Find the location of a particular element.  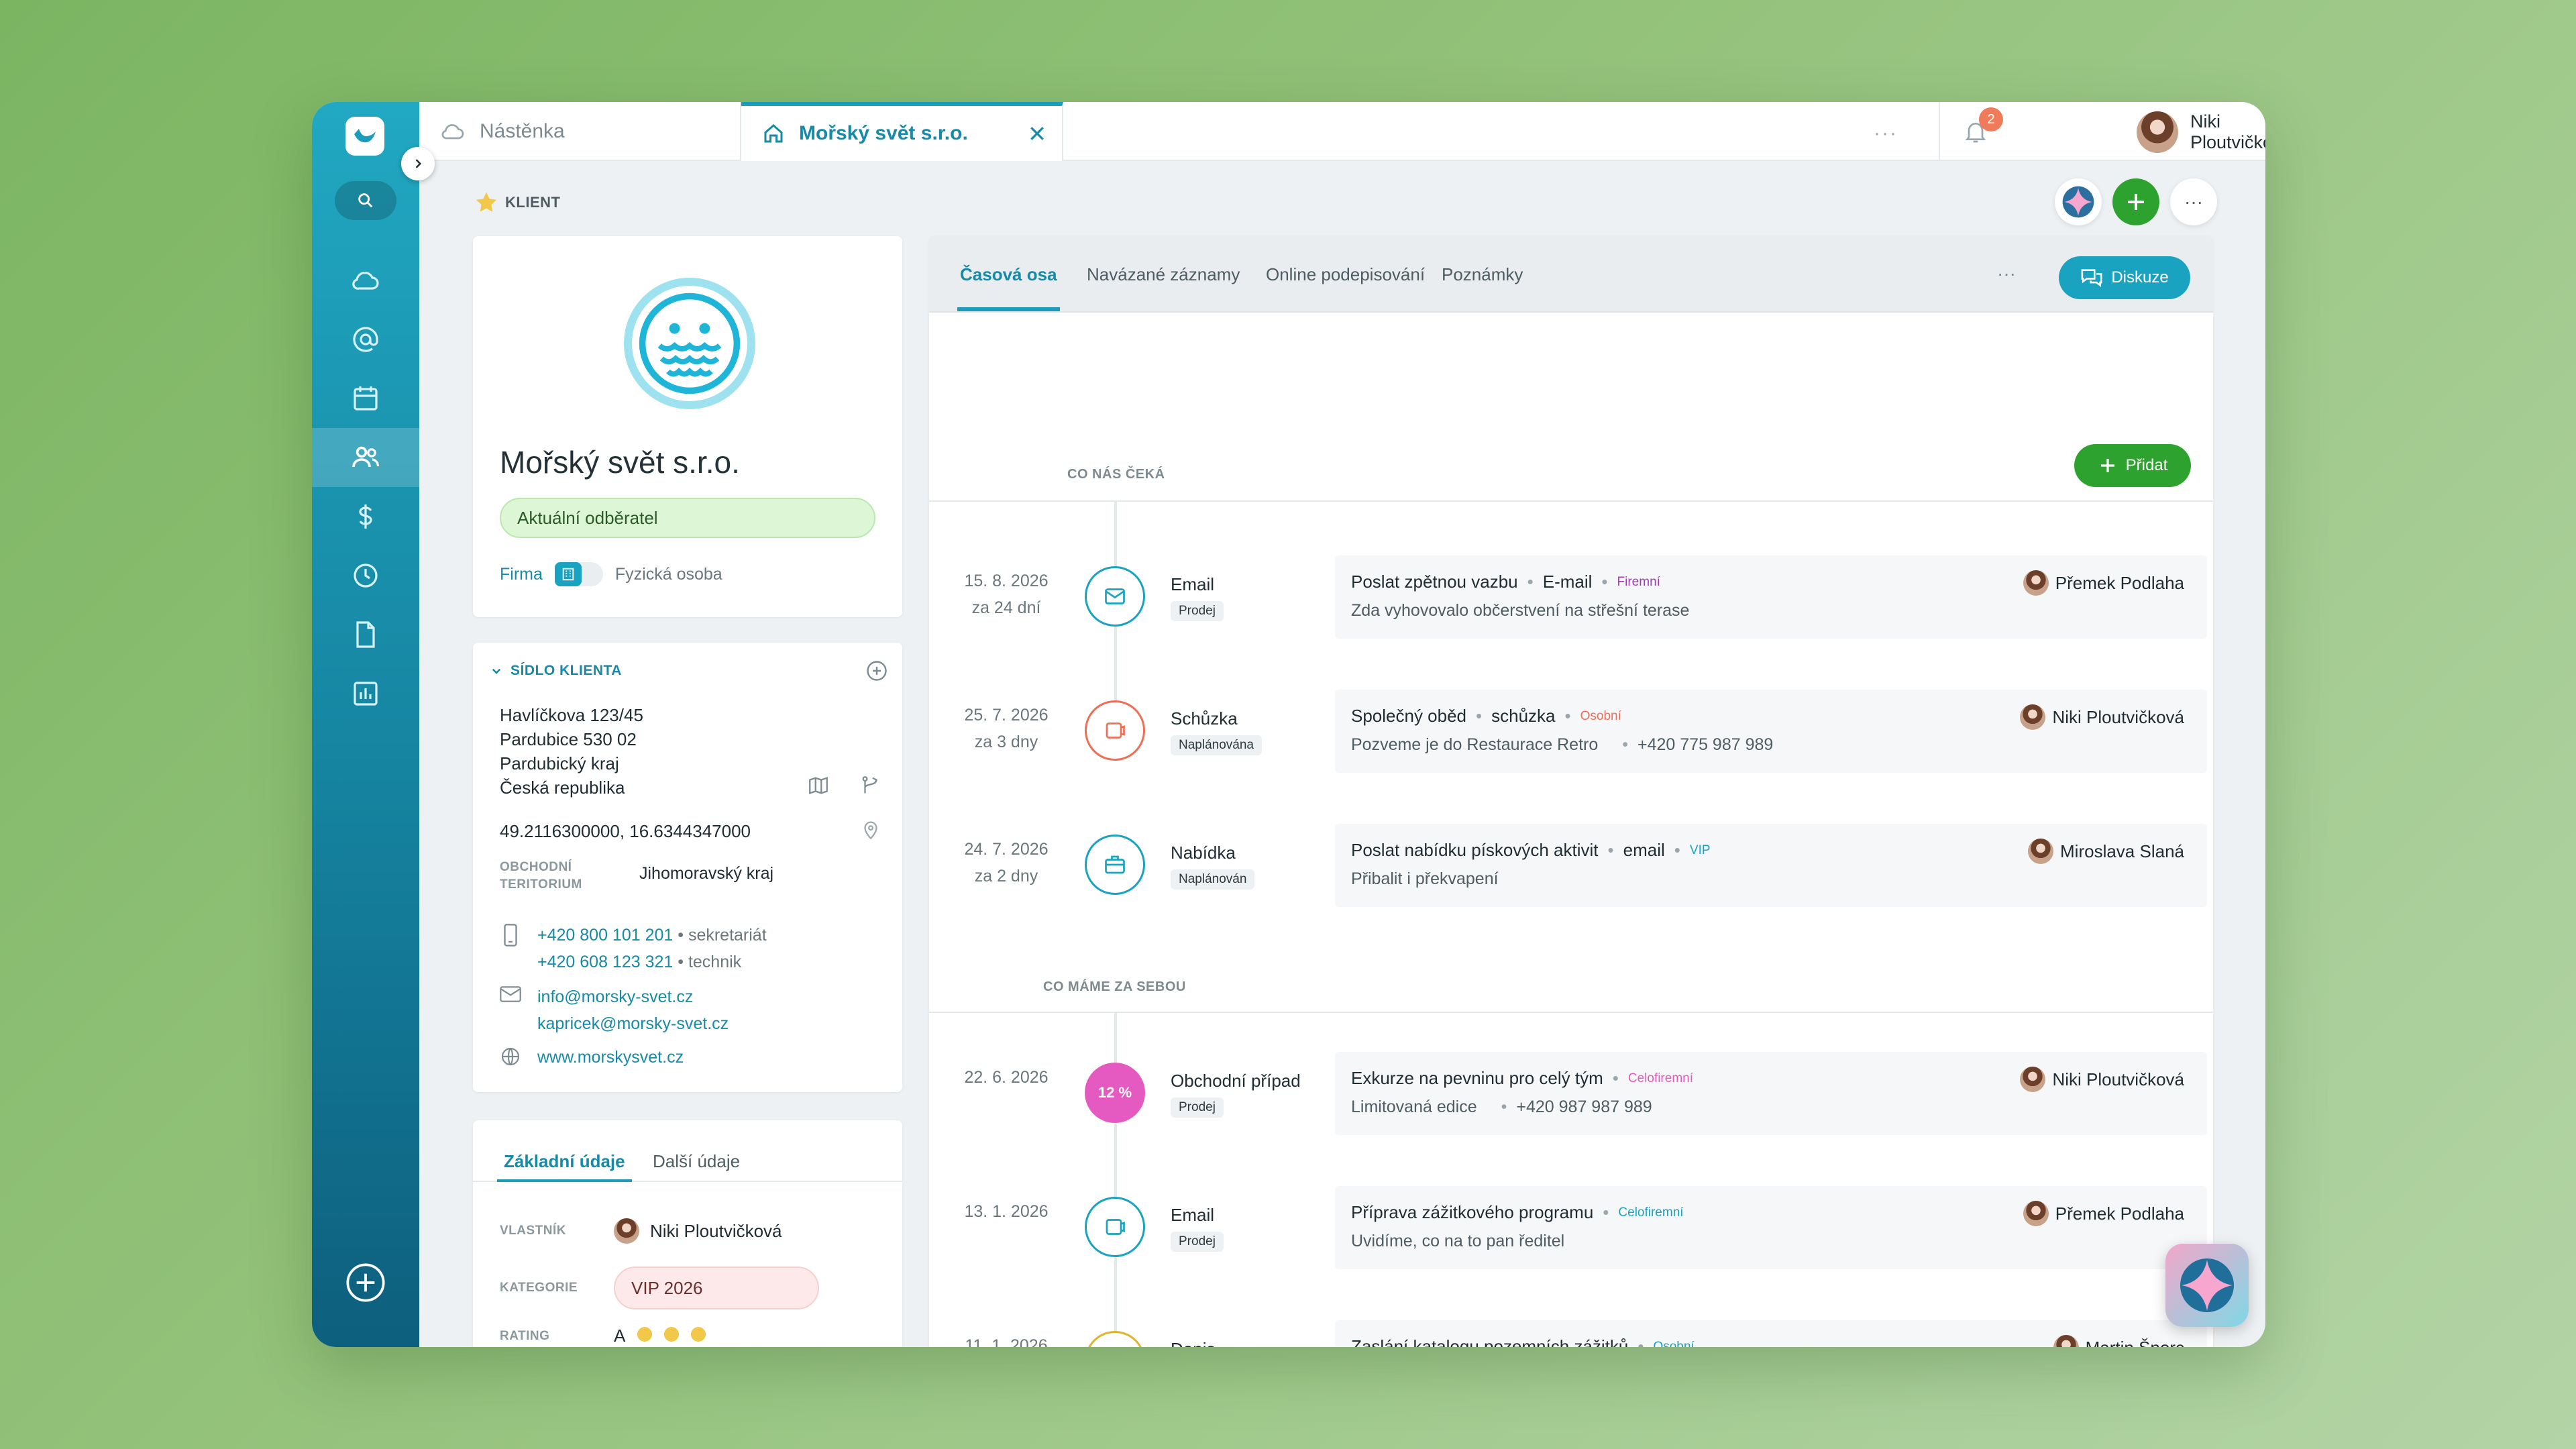

address-city: Pardubice 530 02 is located at coordinates (568, 739).